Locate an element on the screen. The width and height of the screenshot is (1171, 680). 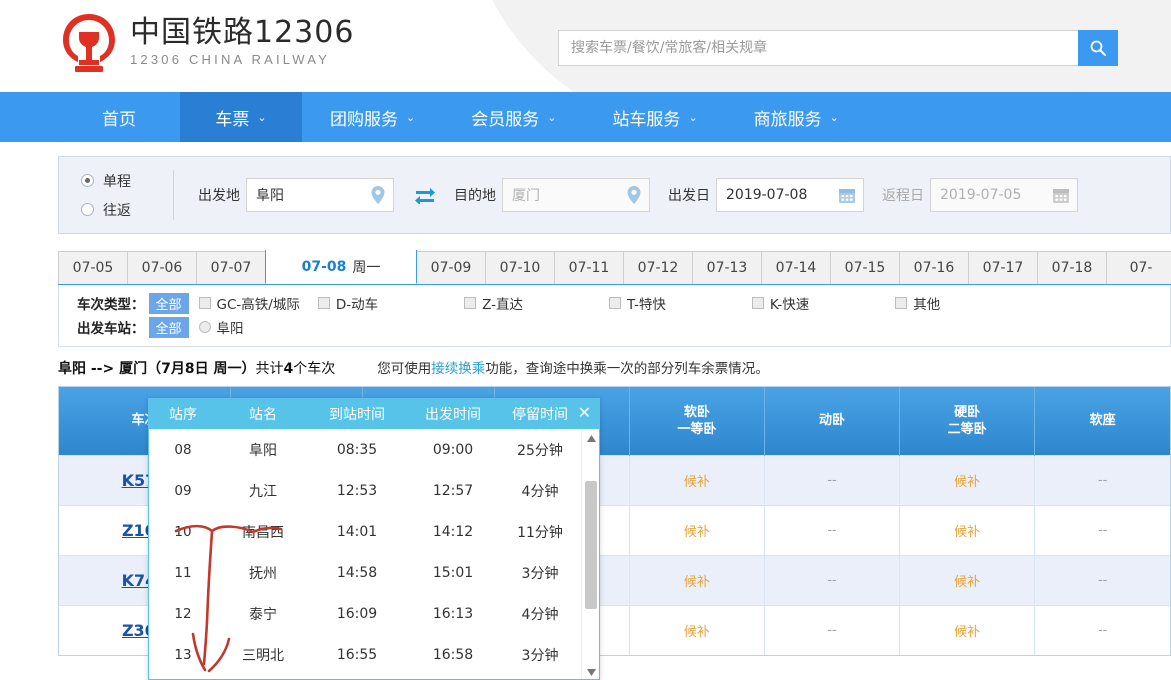
date-tab-date: 07-07 is located at coordinates (231, 268).